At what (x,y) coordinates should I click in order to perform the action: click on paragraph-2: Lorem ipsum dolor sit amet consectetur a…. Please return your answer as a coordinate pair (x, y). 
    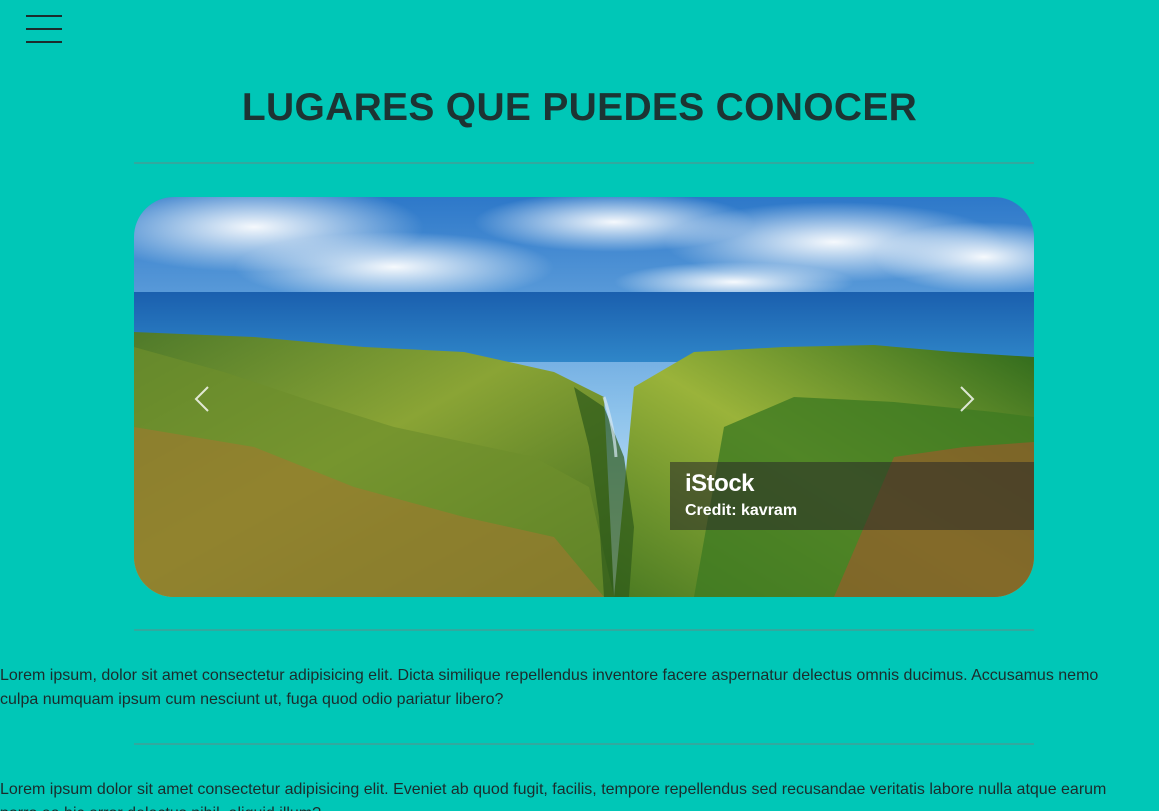
    Looking at the image, I should click on (553, 796).